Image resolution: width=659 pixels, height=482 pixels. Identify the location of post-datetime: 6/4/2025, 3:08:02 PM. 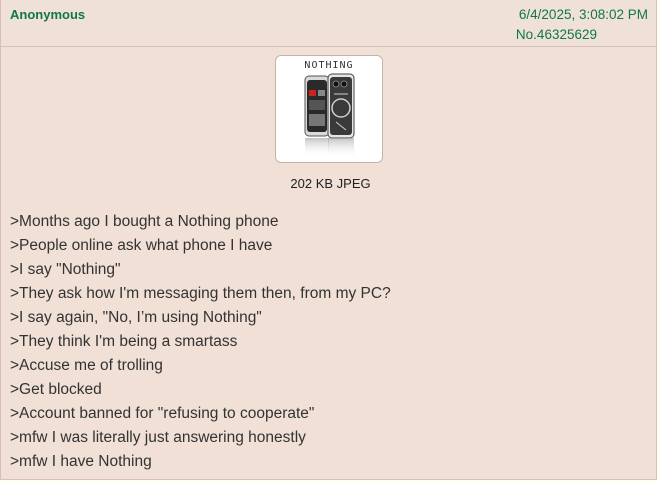
(583, 14).